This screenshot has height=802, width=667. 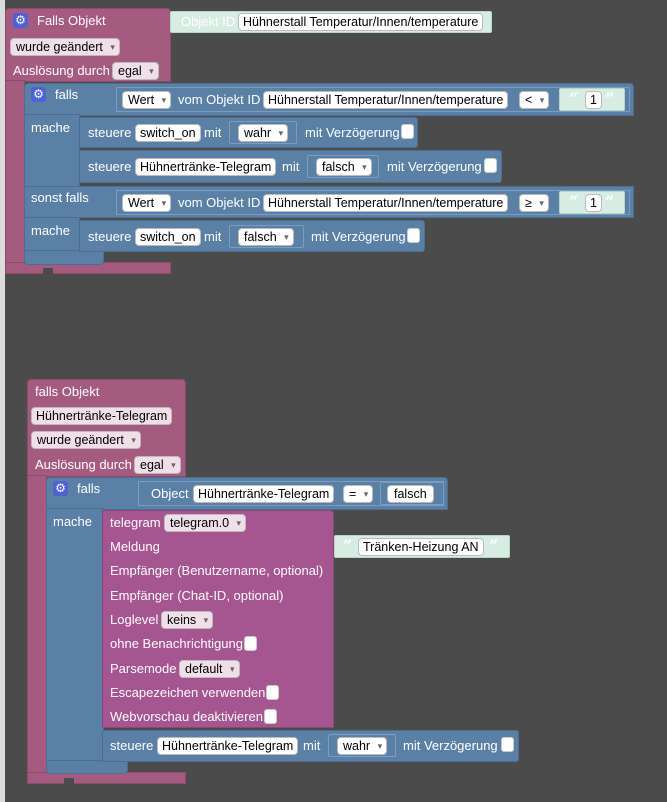 What do you see at coordinates (197, 595) in the screenshot?
I see `recipient-chat-label: Empfänger (Chat-ID, optional)` at bounding box center [197, 595].